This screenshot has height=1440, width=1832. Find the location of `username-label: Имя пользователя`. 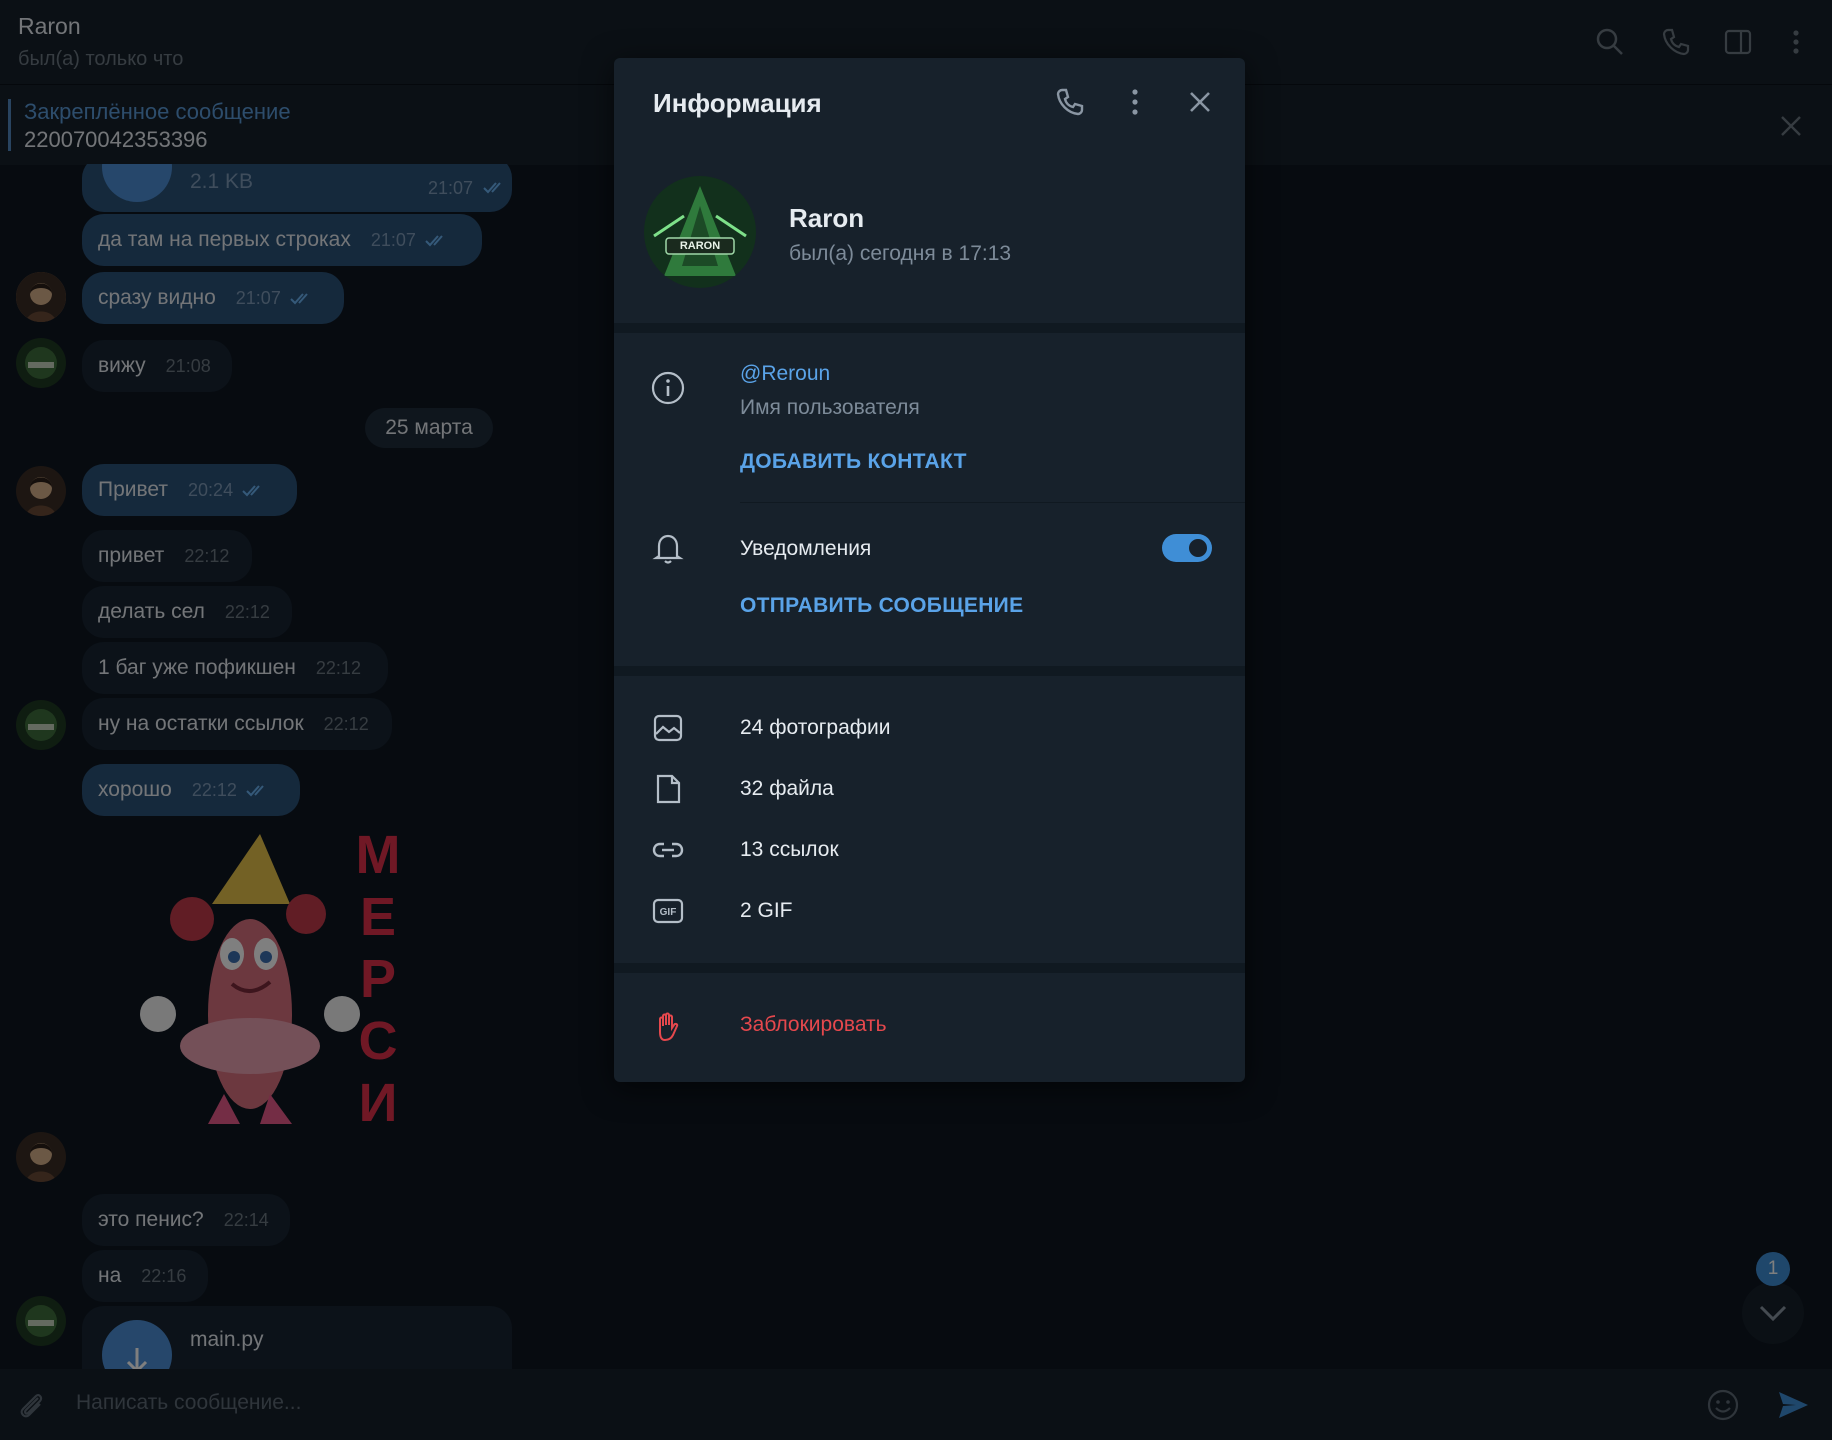

username-label: Имя пользователя is located at coordinates (830, 407).